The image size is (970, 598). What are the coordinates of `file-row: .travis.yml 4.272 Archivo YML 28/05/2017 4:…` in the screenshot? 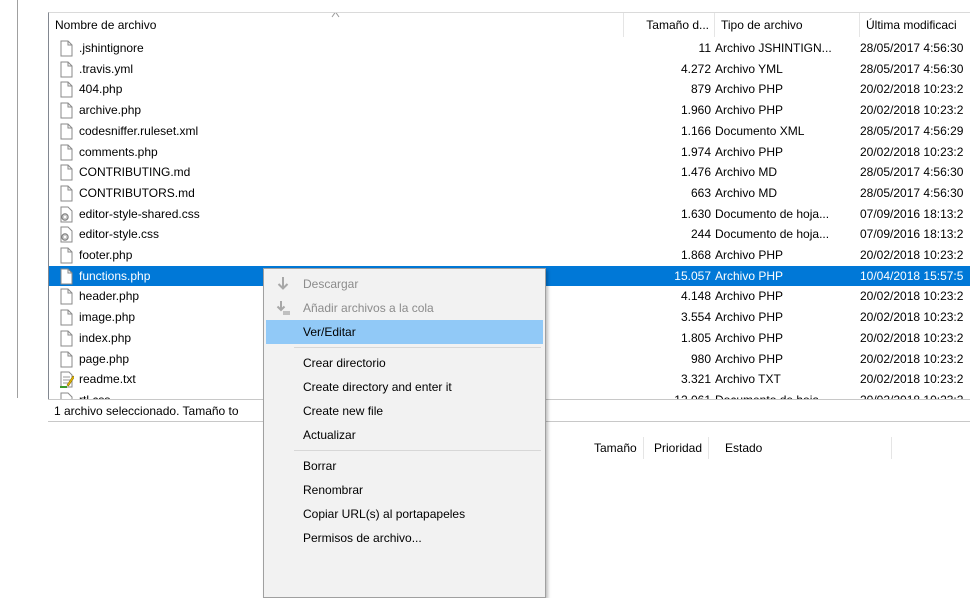 It's located at (509, 69).